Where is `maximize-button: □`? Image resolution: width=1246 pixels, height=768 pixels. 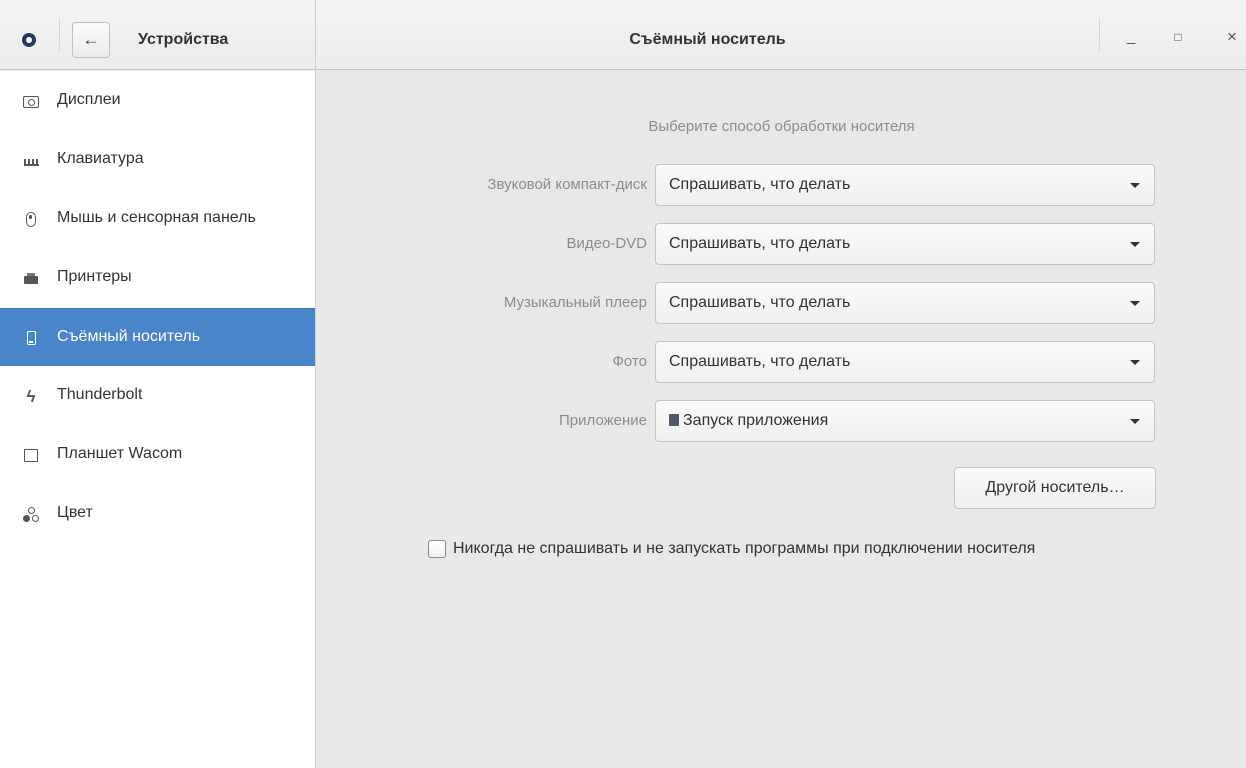 maximize-button: □ is located at coordinates (1178, 37).